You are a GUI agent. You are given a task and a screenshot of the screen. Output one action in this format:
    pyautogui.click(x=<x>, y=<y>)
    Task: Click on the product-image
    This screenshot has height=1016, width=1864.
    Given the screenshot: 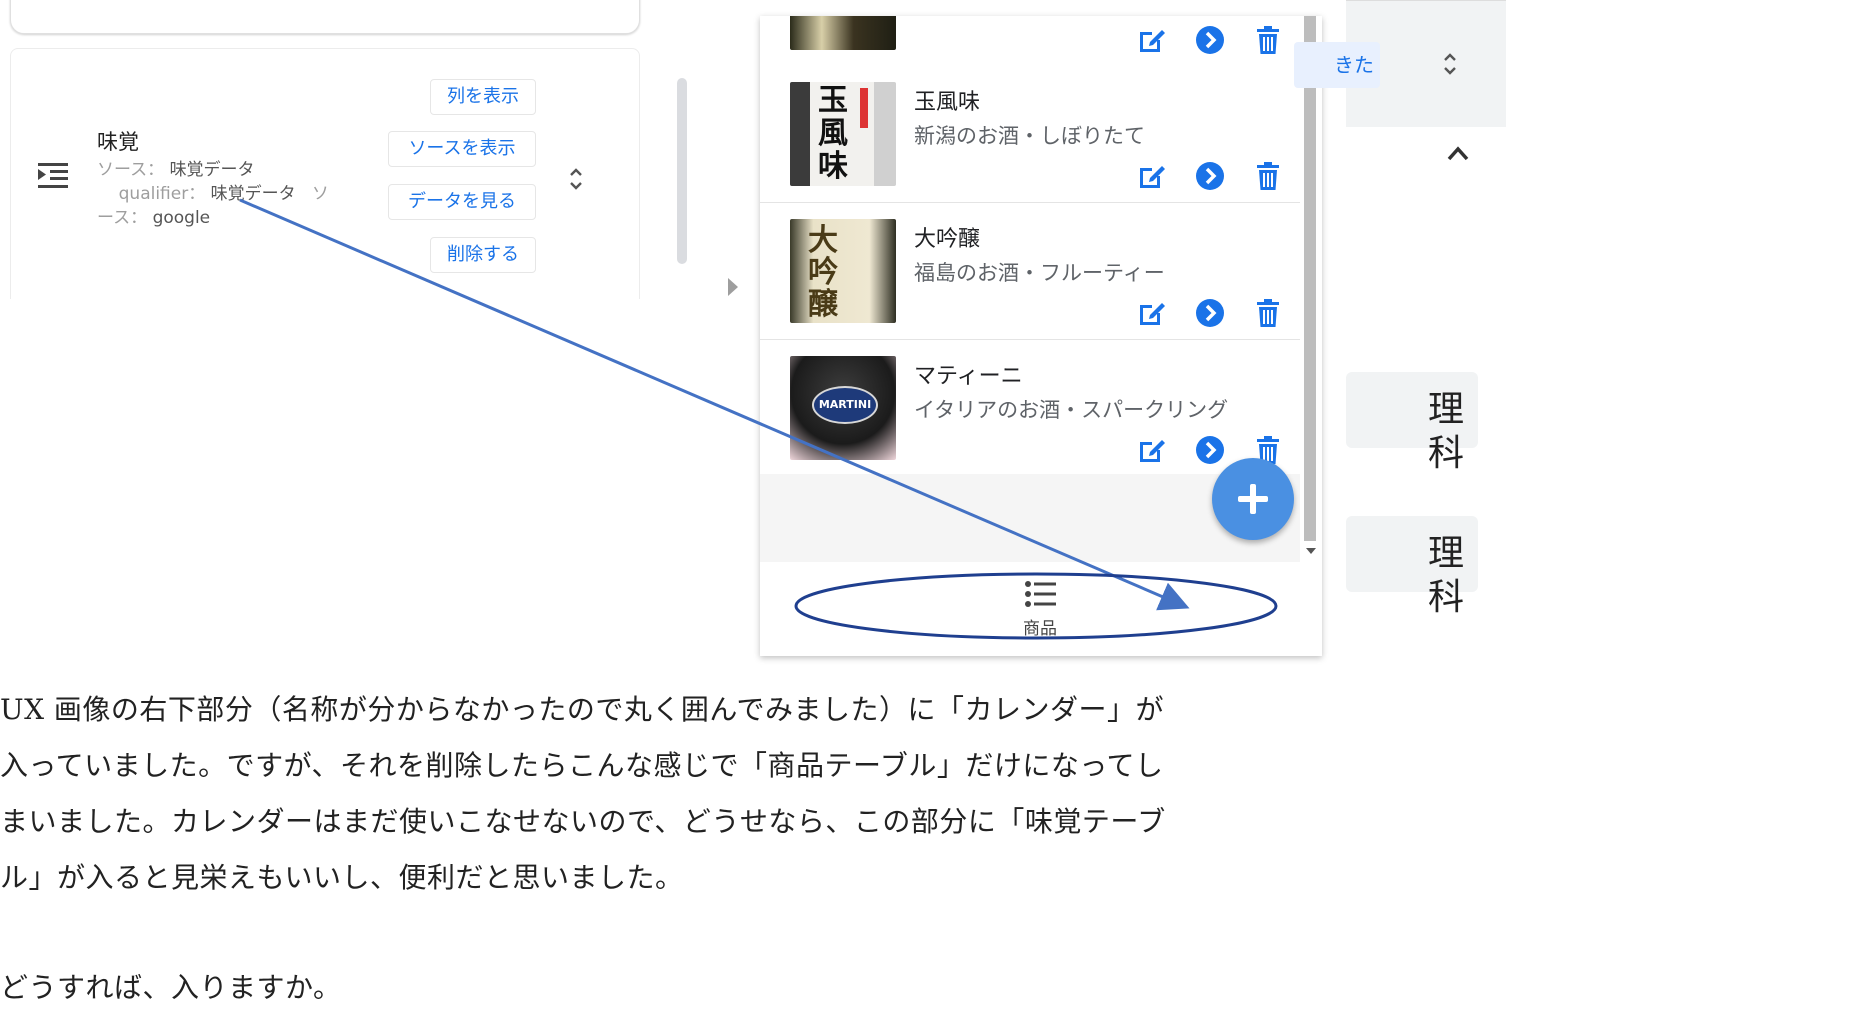 What is the action you would take?
    pyautogui.click(x=843, y=33)
    